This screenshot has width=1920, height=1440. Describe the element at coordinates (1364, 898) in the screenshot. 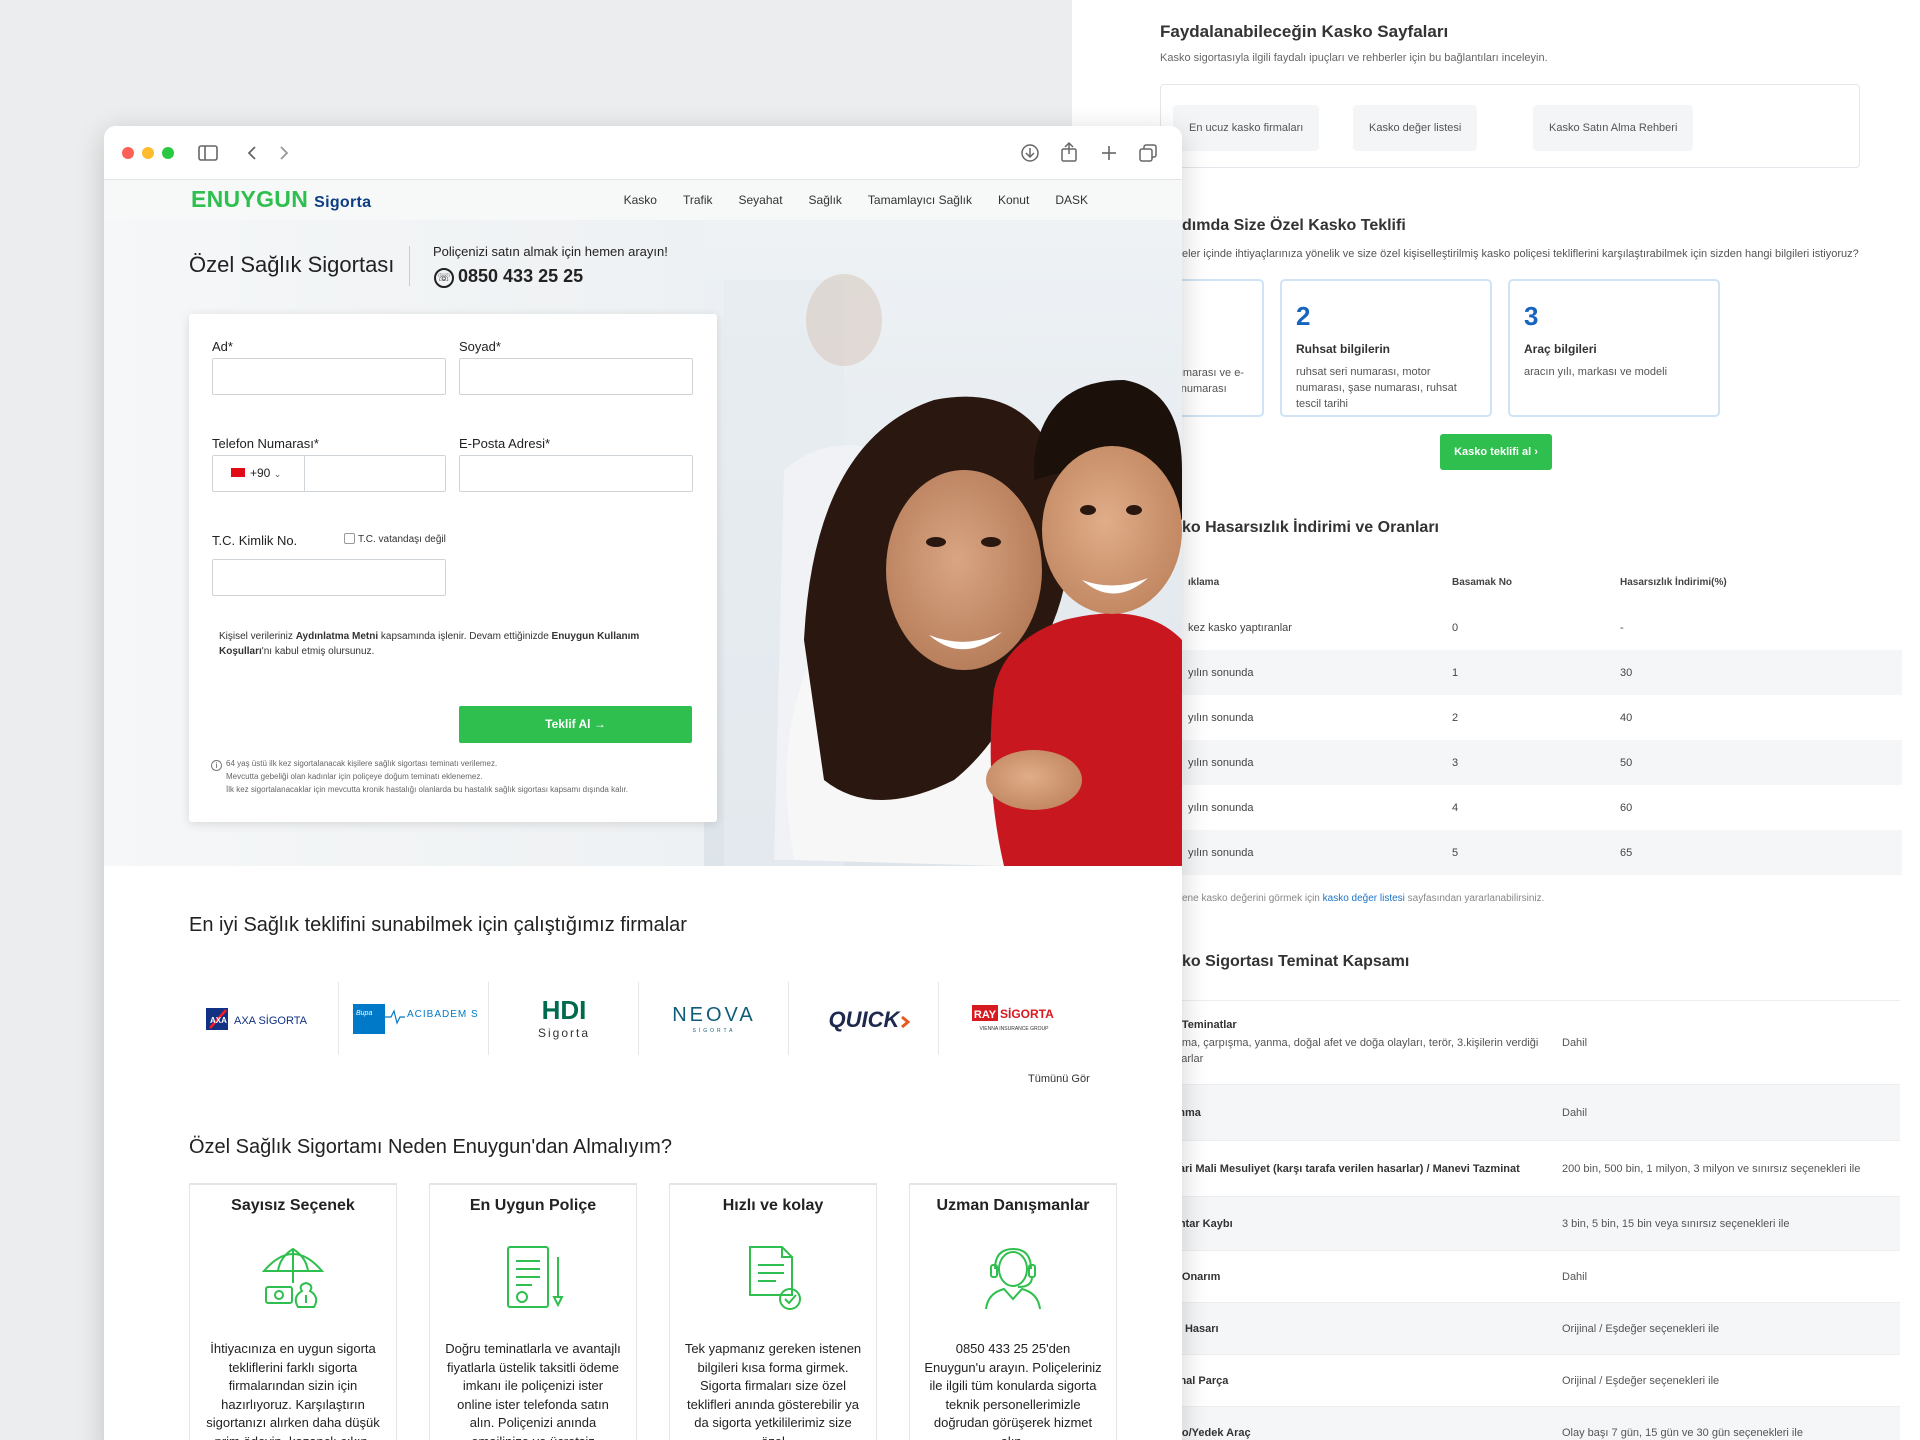

I see `kasko-value-link: kasko değer listesi` at that location.